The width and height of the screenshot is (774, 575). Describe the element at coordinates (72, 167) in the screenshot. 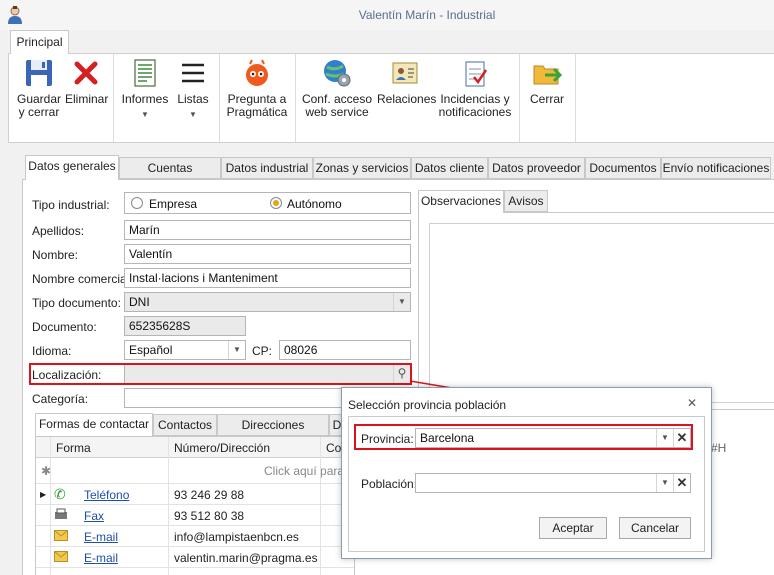

I see `tab-datos-generales: Datos generales` at that location.